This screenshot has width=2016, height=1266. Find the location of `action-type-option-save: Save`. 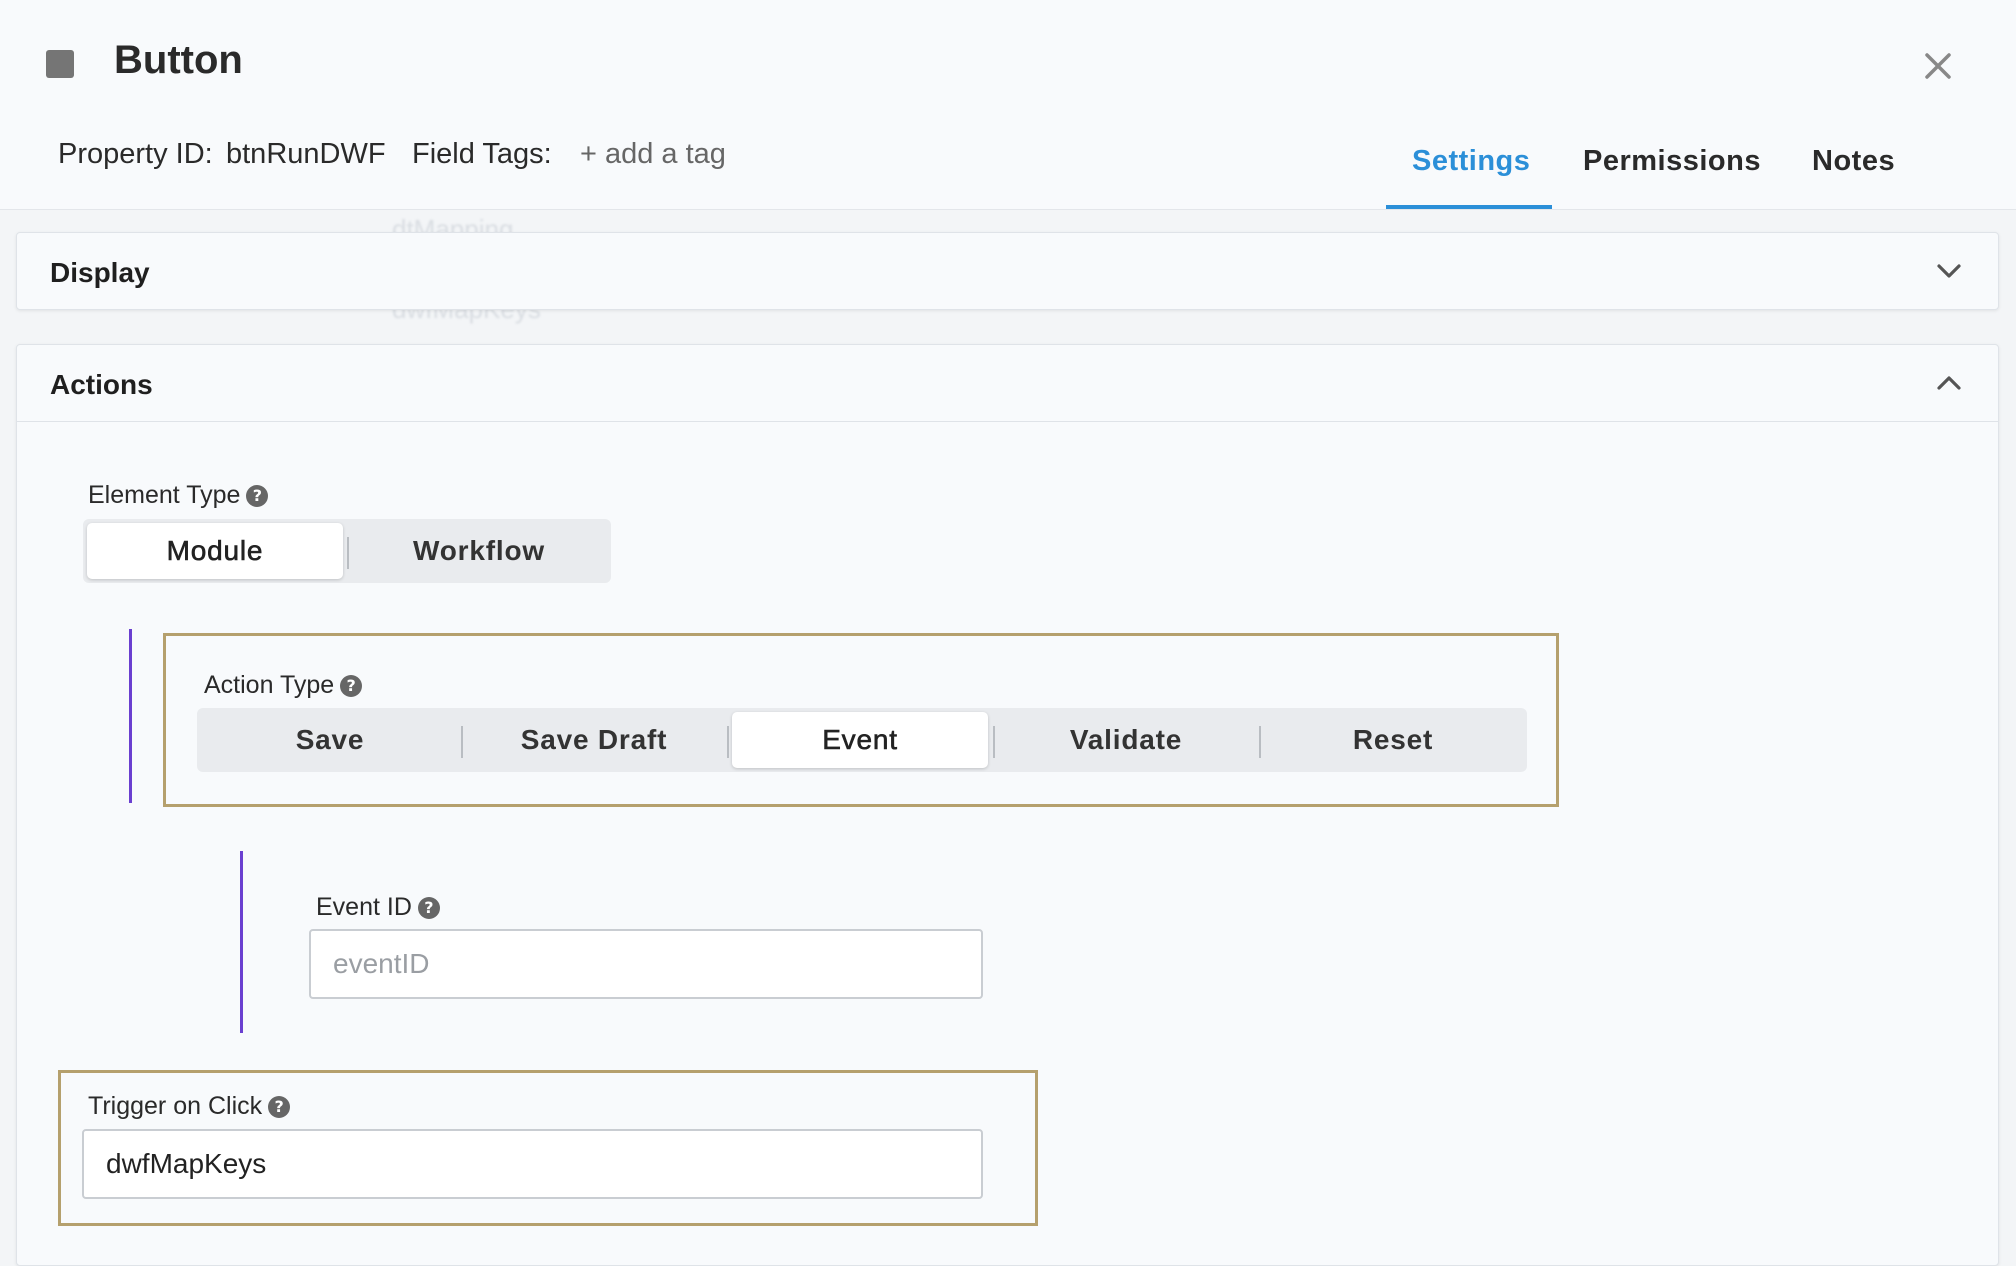

action-type-option-save: Save is located at coordinates (330, 740).